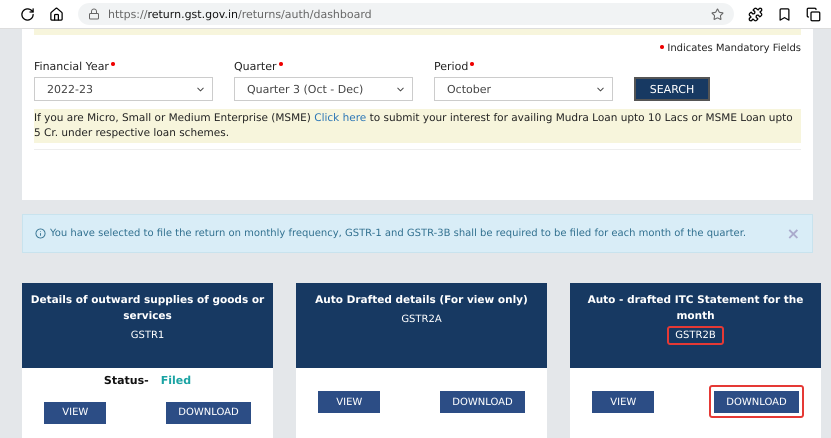  Describe the element at coordinates (417, 126) in the screenshot. I see `msme-notice: If you are Micro, Small or Medium Enterprise (MSME) Click here to submit your interest for availing Mudra Loan upto 10 Lacs or MSME Loan upto 5 Cr. under respective loan schemes.` at that location.